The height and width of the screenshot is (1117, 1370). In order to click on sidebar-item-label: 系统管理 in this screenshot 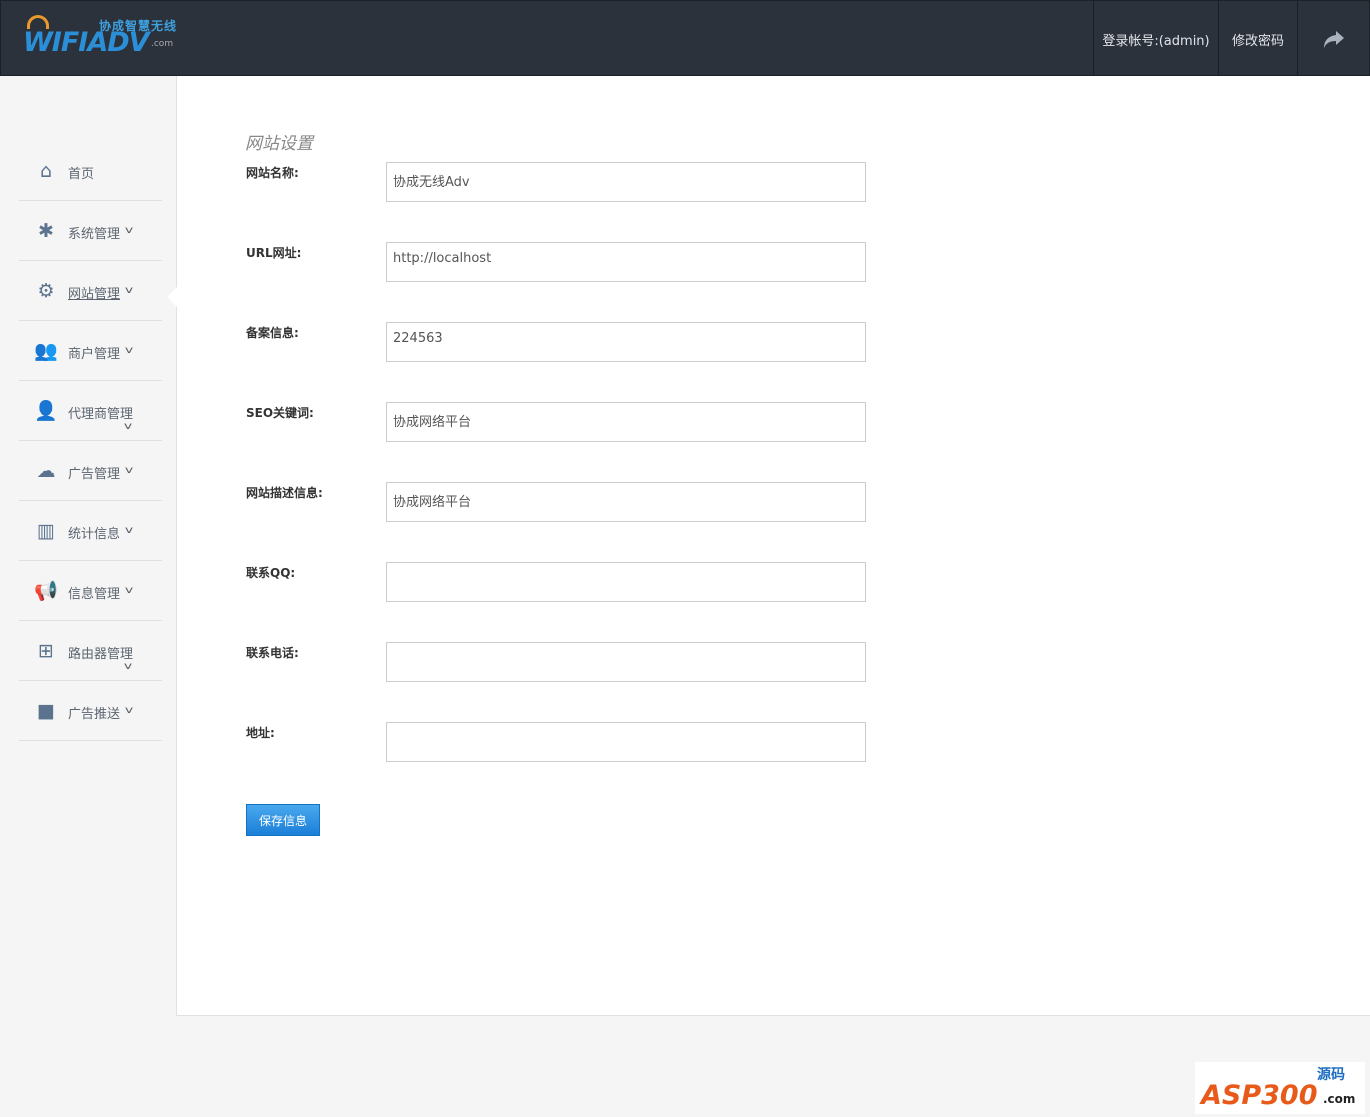, I will do `click(94, 234)`.